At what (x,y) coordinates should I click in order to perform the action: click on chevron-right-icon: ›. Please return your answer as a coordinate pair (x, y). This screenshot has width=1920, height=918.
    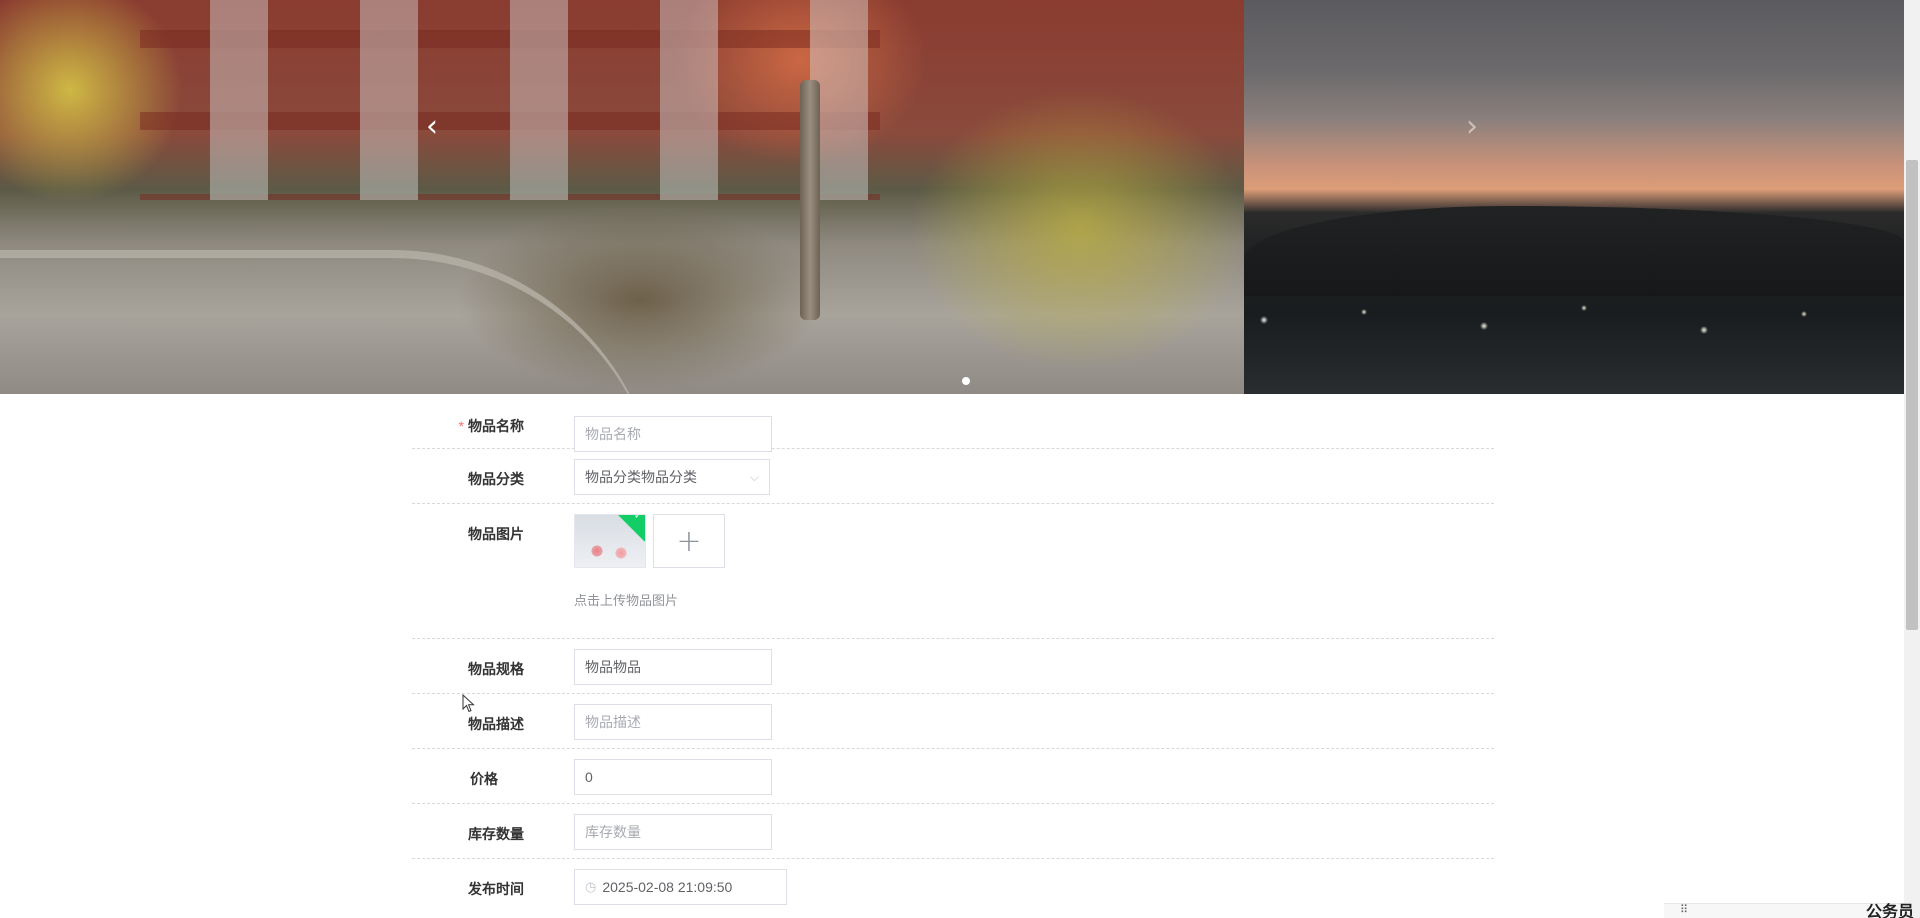
    Looking at the image, I should click on (1472, 126).